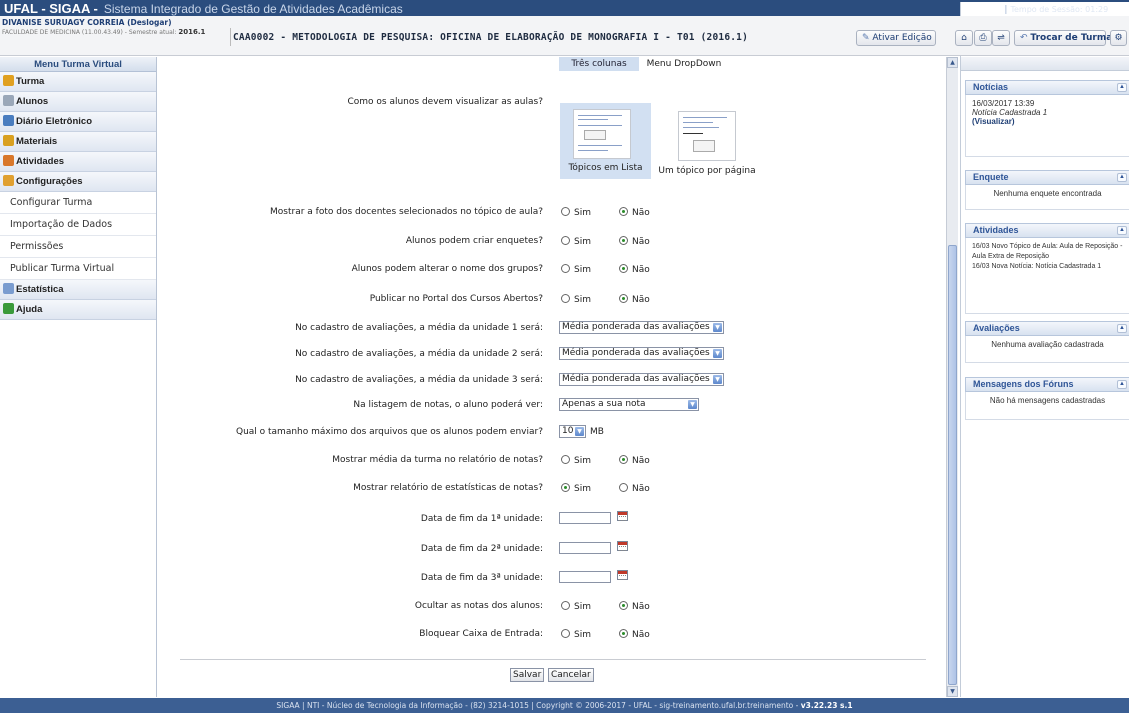  Describe the element at coordinates (1047, 328) in the screenshot. I see `evaluations-header: Avaliações ▲` at that location.